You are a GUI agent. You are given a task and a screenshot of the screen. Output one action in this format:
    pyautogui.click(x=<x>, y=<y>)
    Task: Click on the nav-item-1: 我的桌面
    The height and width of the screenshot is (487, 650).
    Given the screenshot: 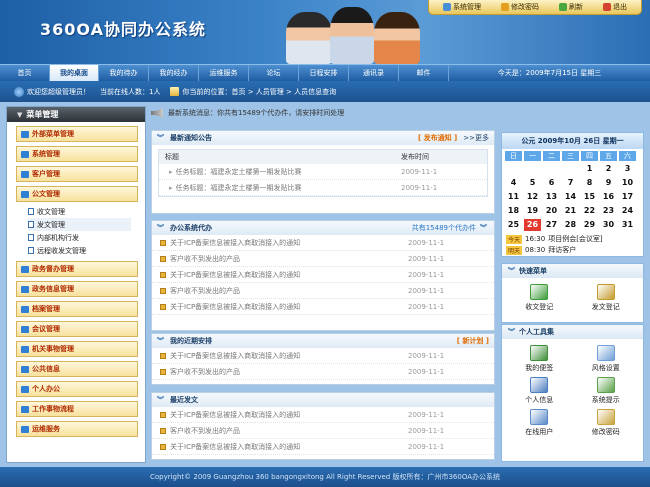 What is the action you would take?
    pyautogui.click(x=74, y=73)
    